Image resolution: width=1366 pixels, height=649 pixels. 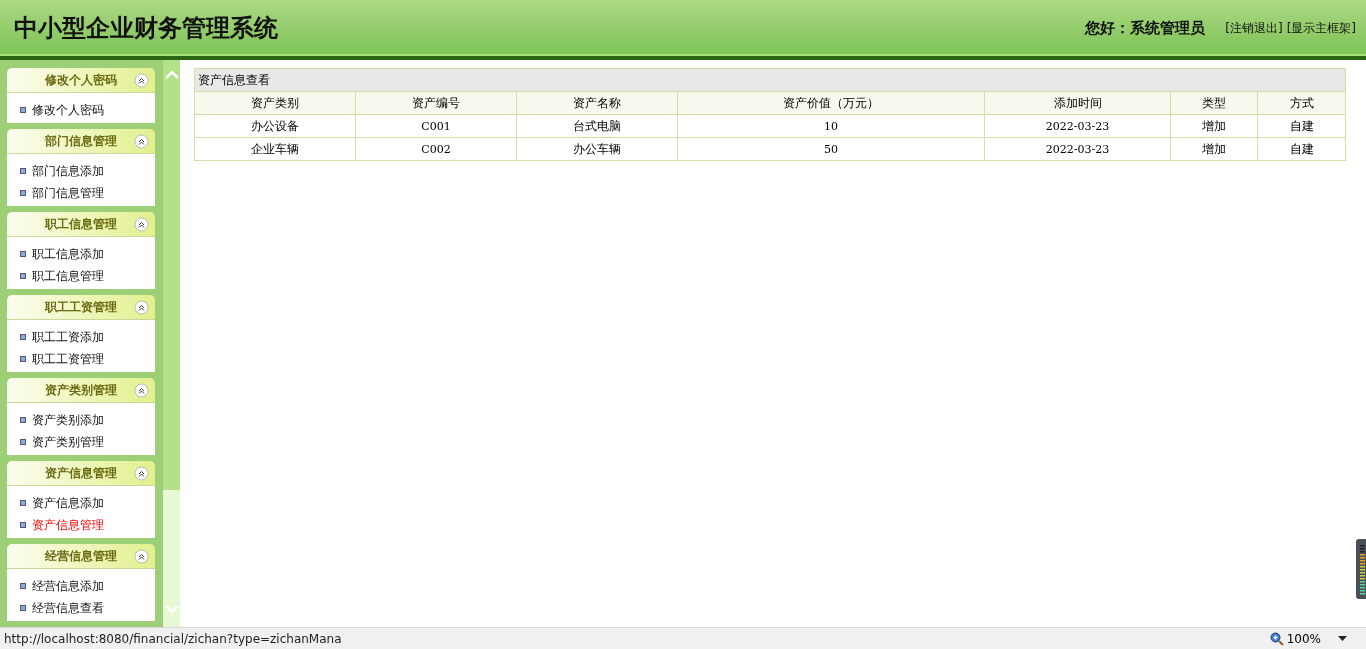 What do you see at coordinates (81, 193) in the screenshot?
I see `menu-item: 部门信息管理` at bounding box center [81, 193].